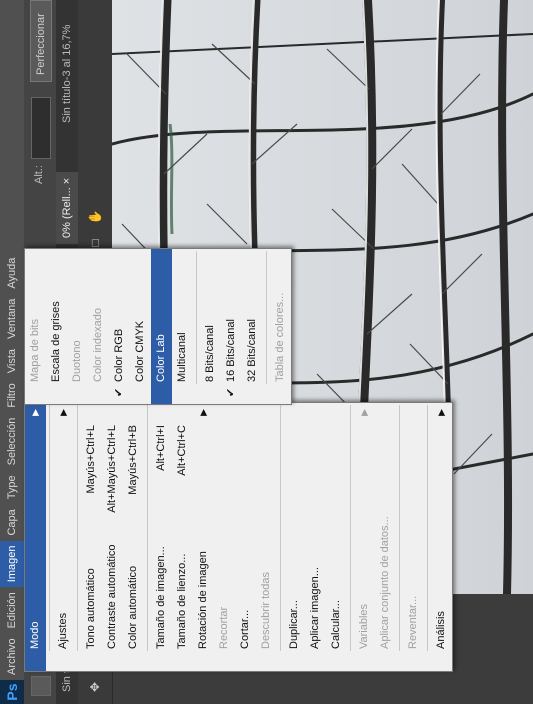 This screenshot has width=533, height=704. I want to click on imagen-item-modo: Modo ▶, so click(35, 537).